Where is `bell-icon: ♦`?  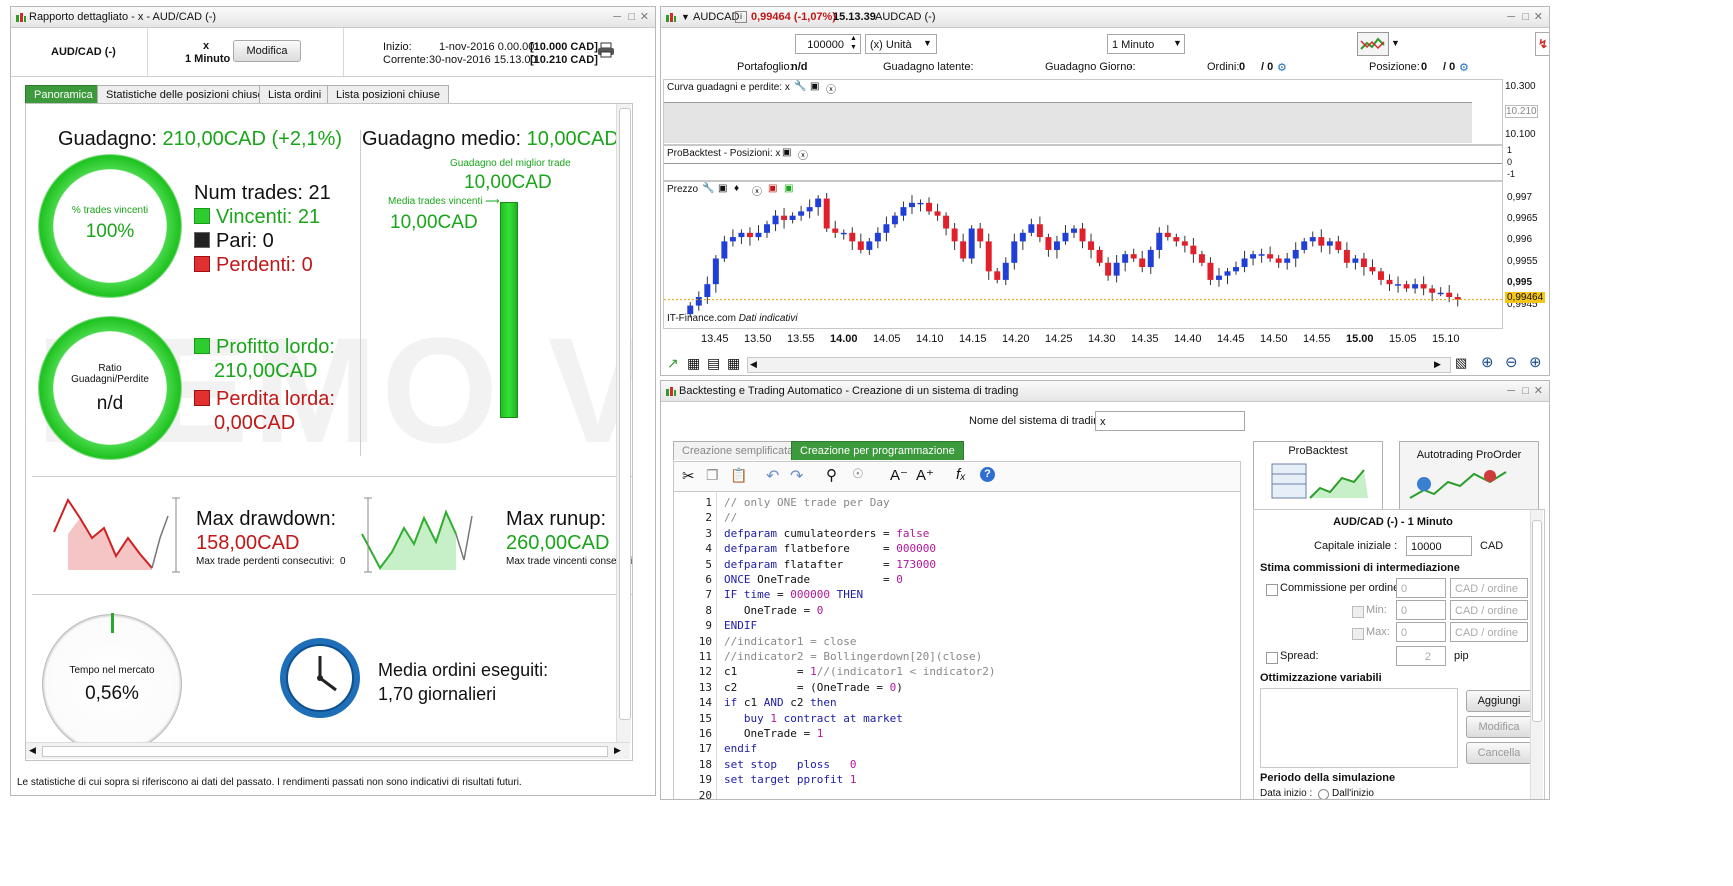 bell-icon: ♦ is located at coordinates (736, 188).